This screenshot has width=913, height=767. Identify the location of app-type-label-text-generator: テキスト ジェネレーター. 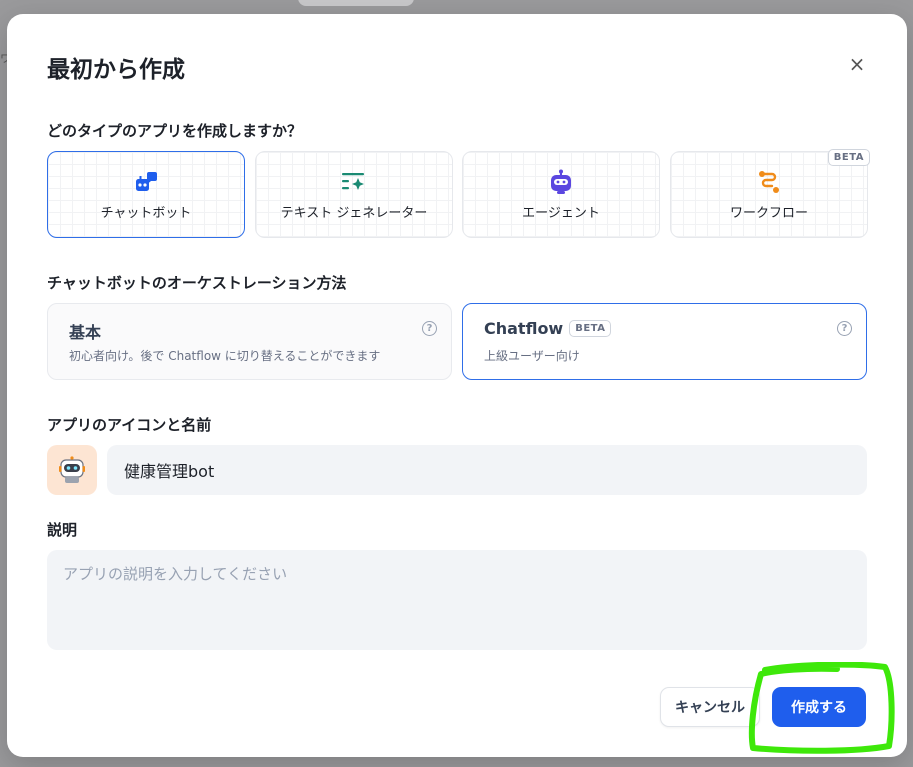
(354, 213).